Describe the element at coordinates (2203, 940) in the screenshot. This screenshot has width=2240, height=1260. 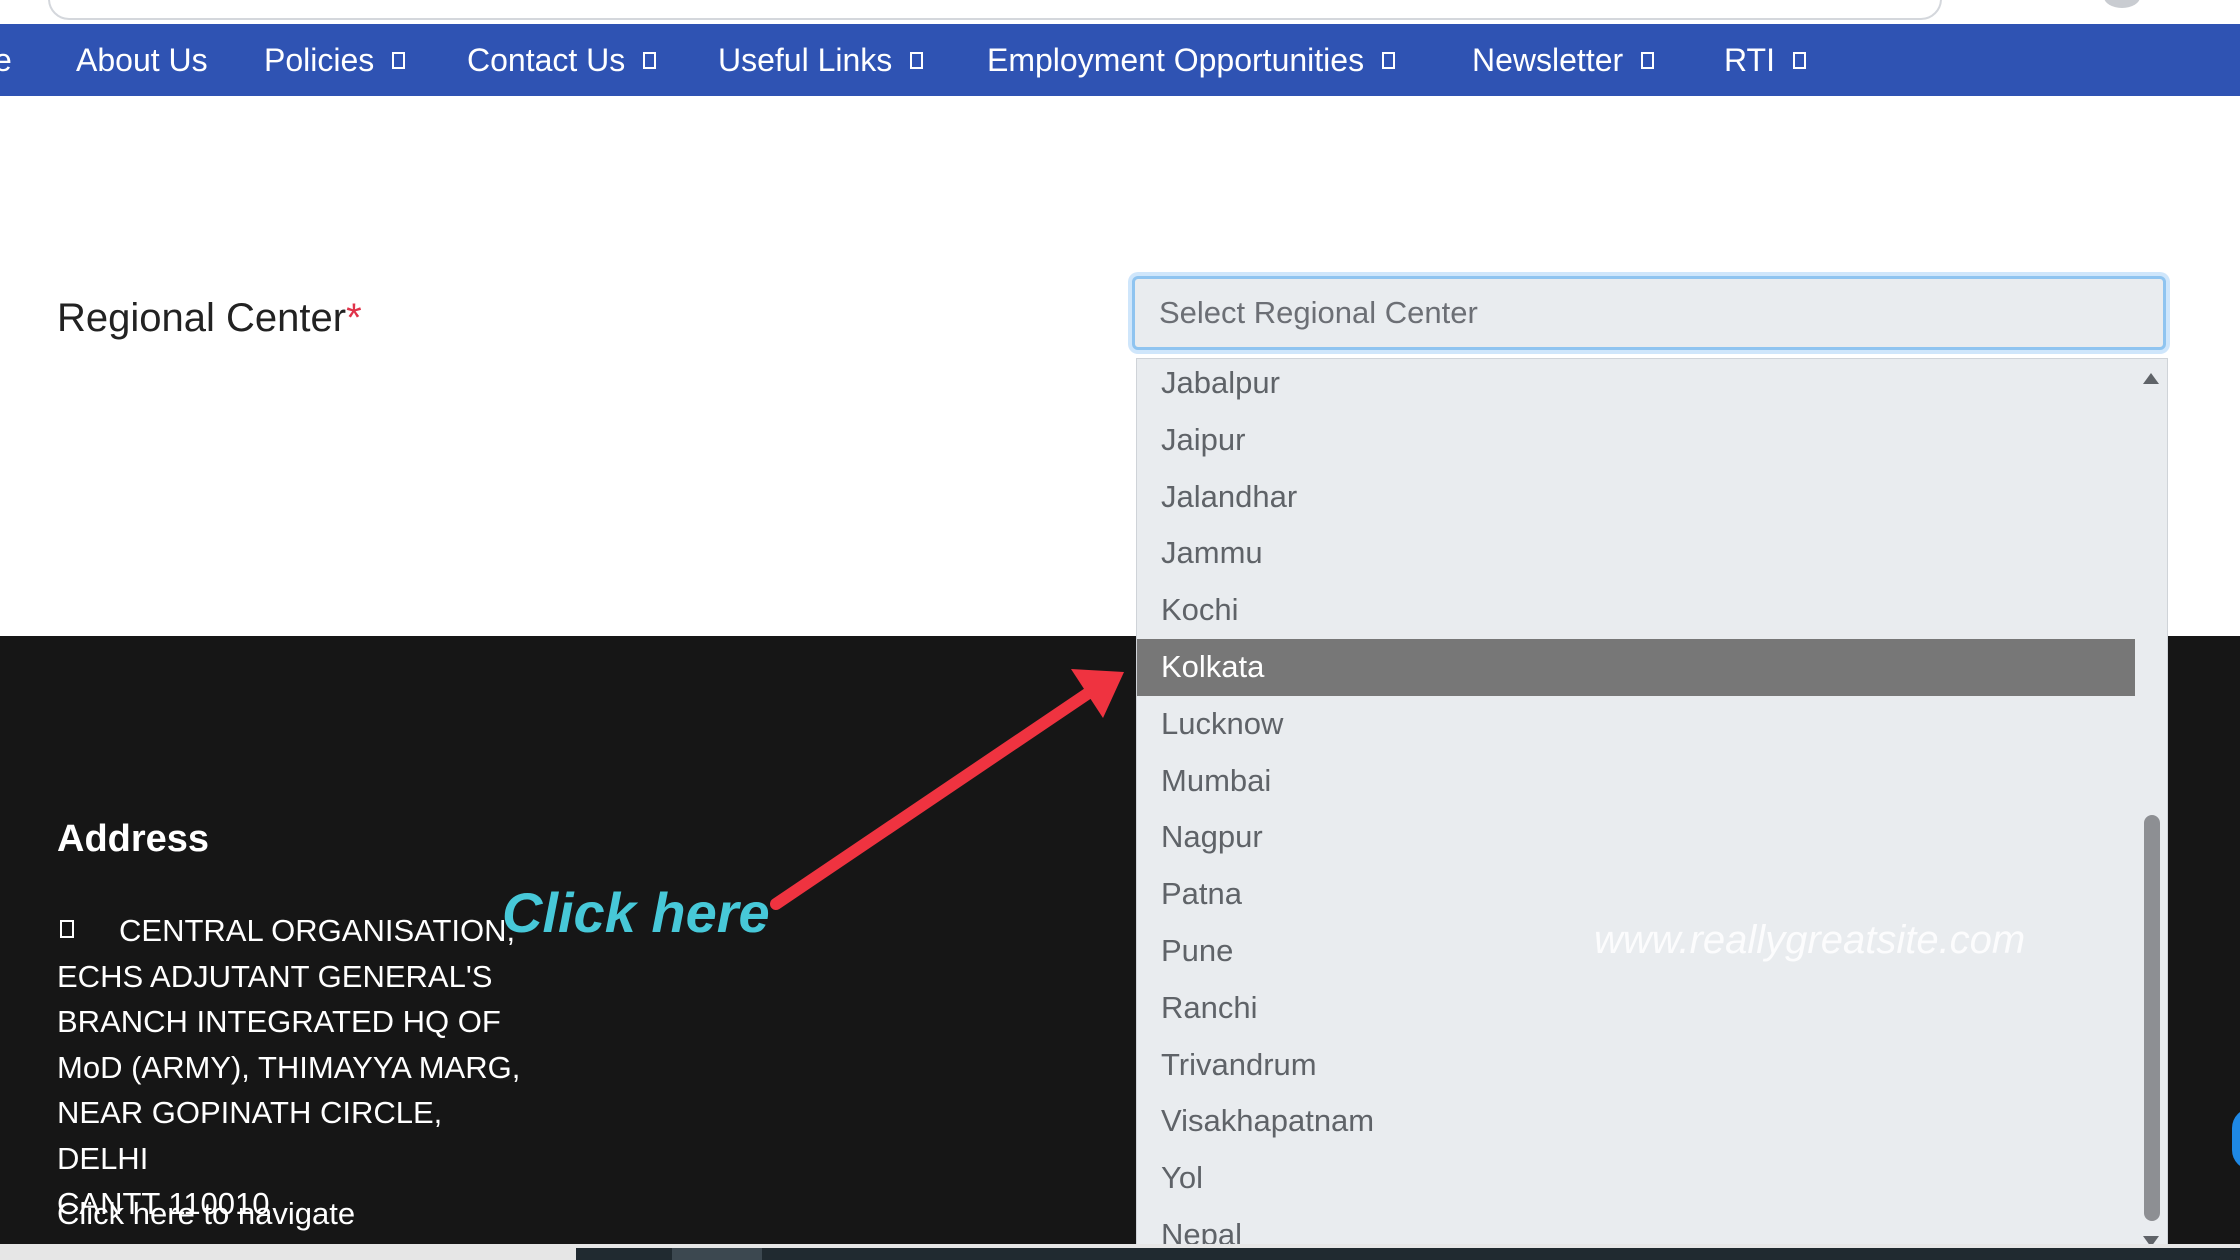
I see `site-footer-edge` at that location.